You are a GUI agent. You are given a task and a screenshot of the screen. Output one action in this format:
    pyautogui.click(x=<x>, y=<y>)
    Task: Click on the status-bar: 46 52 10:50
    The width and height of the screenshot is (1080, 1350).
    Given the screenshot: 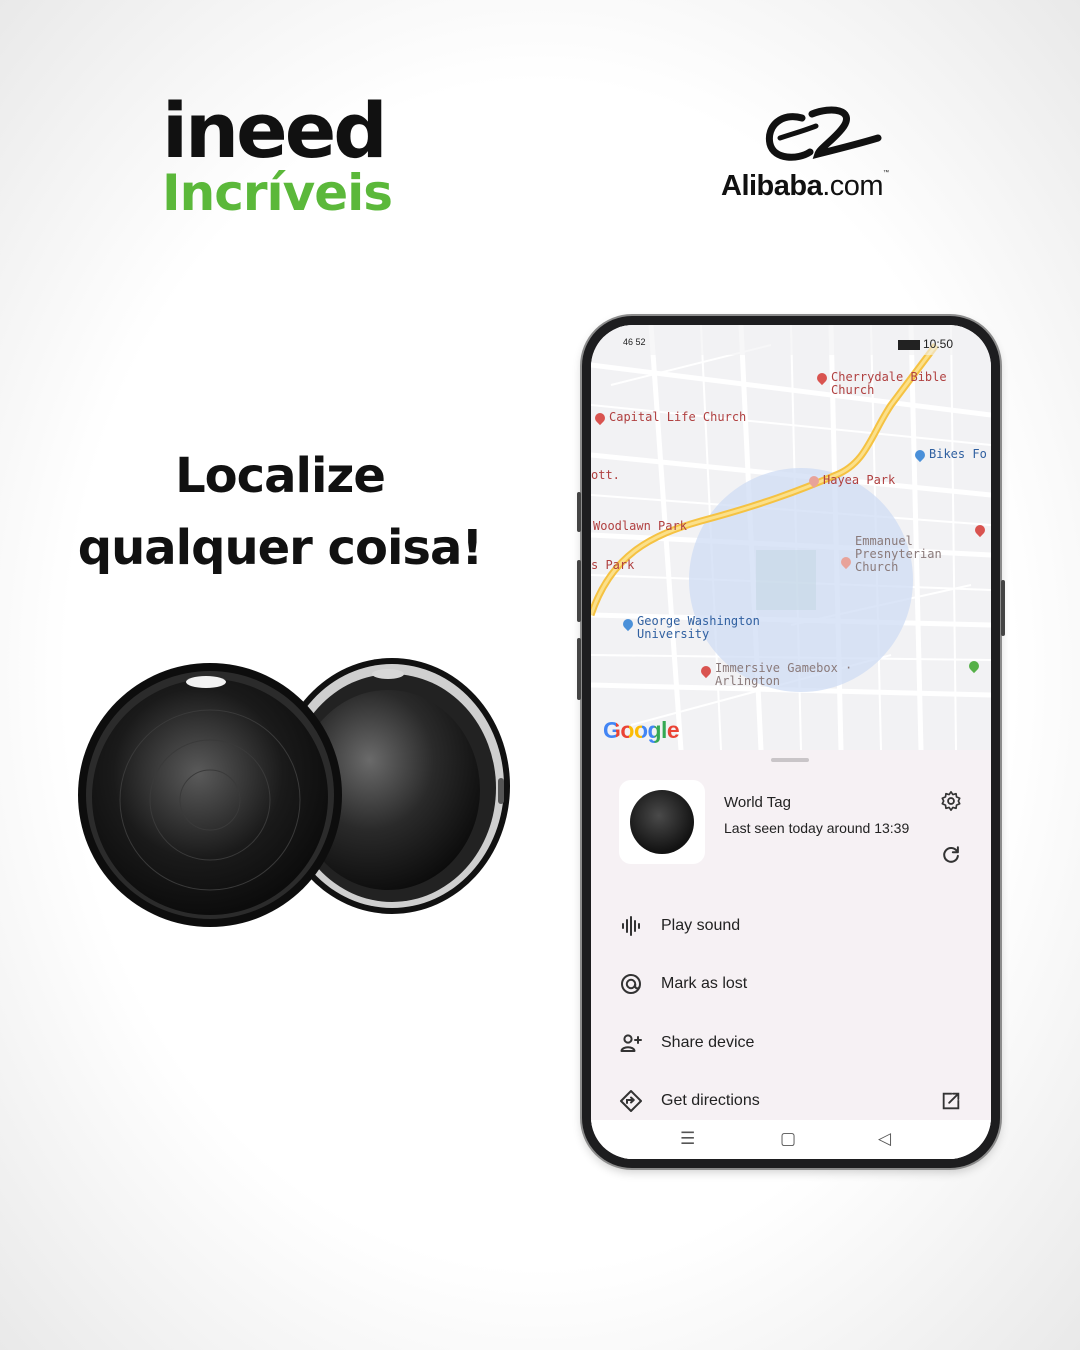 What is the action you would take?
    pyautogui.click(x=791, y=345)
    